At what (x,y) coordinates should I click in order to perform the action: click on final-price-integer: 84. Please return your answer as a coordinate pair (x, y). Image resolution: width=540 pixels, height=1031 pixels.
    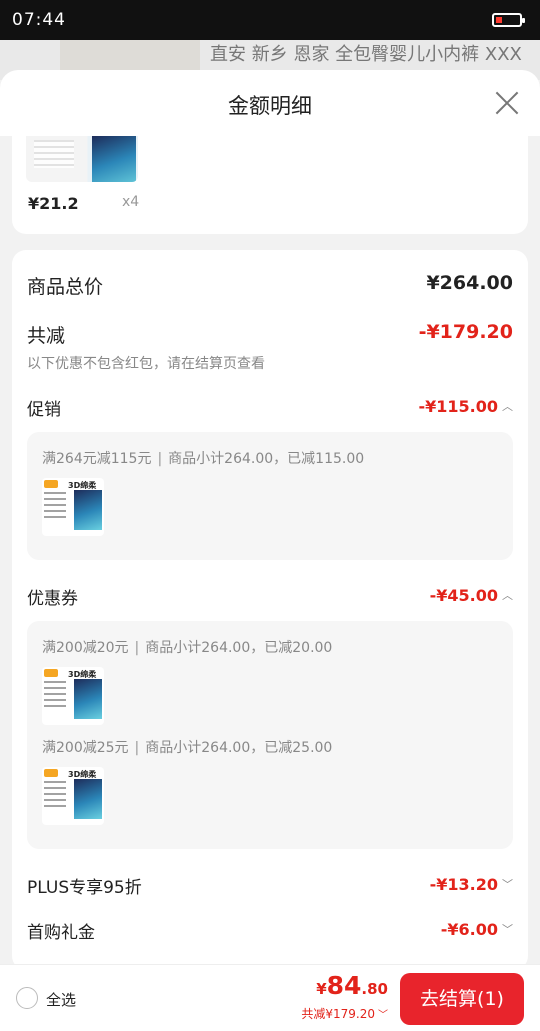
    Looking at the image, I should click on (344, 985).